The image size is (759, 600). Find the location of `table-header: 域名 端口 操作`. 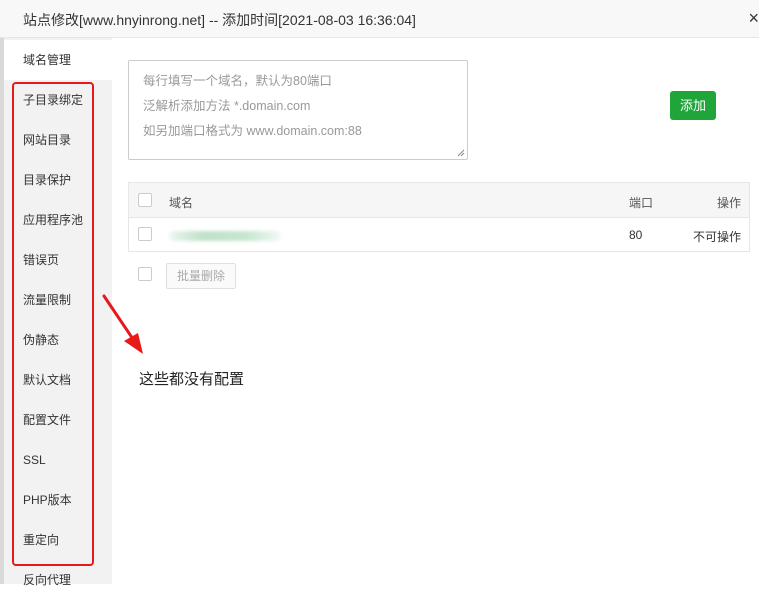

table-header: 域名 端口 操作 is located at coordinates (439, 200).